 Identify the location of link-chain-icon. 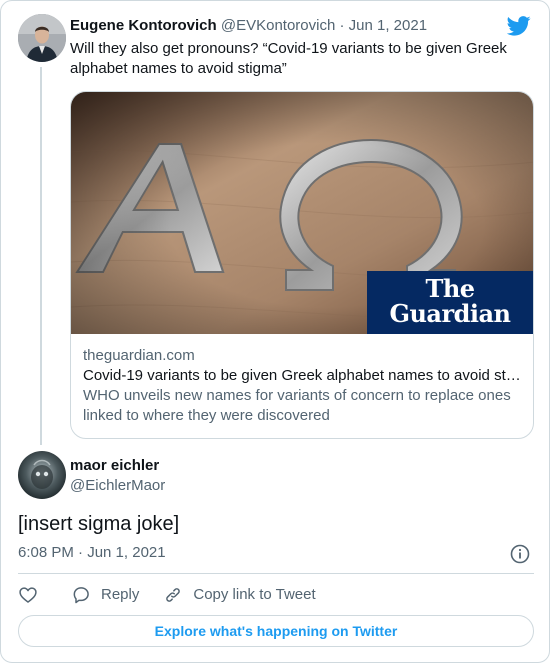
(173, 595).